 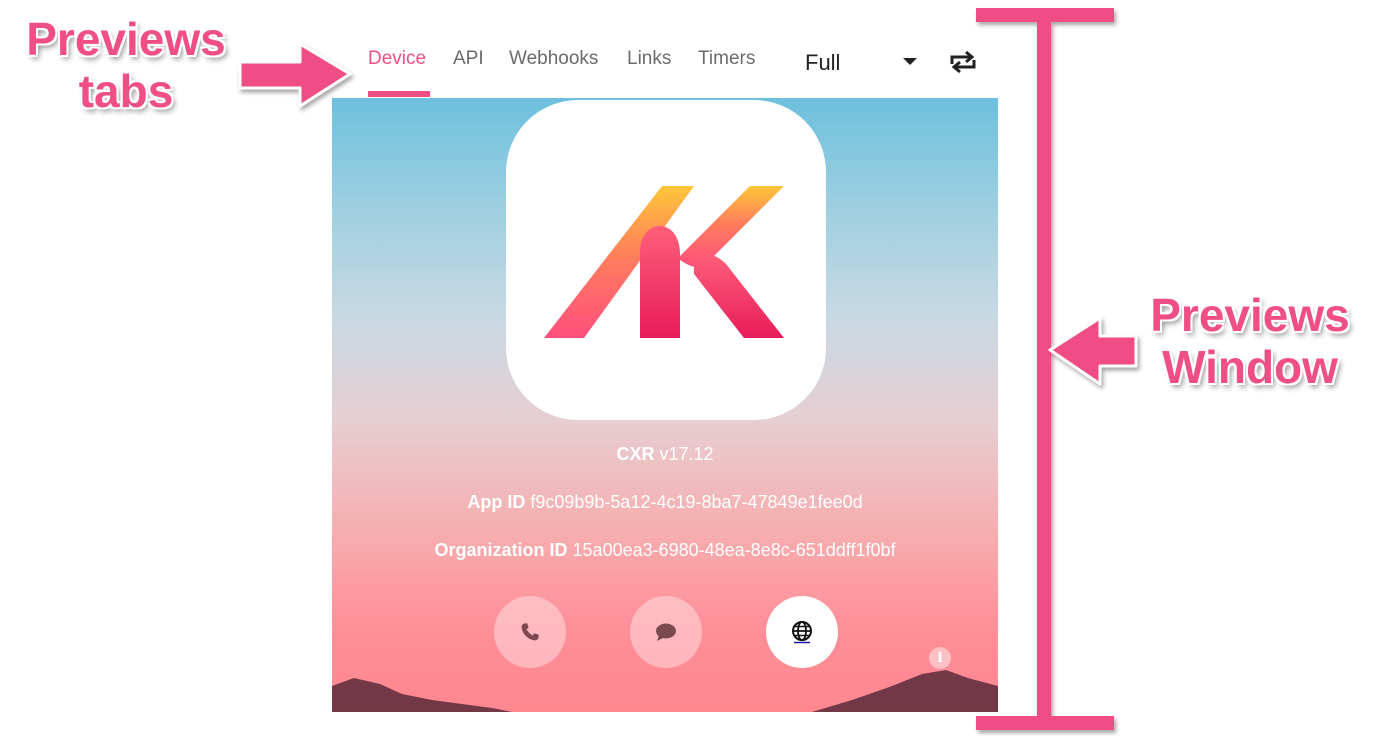 I want to click on app-version-line: CXR v17.12, so click(x=665, y=454).